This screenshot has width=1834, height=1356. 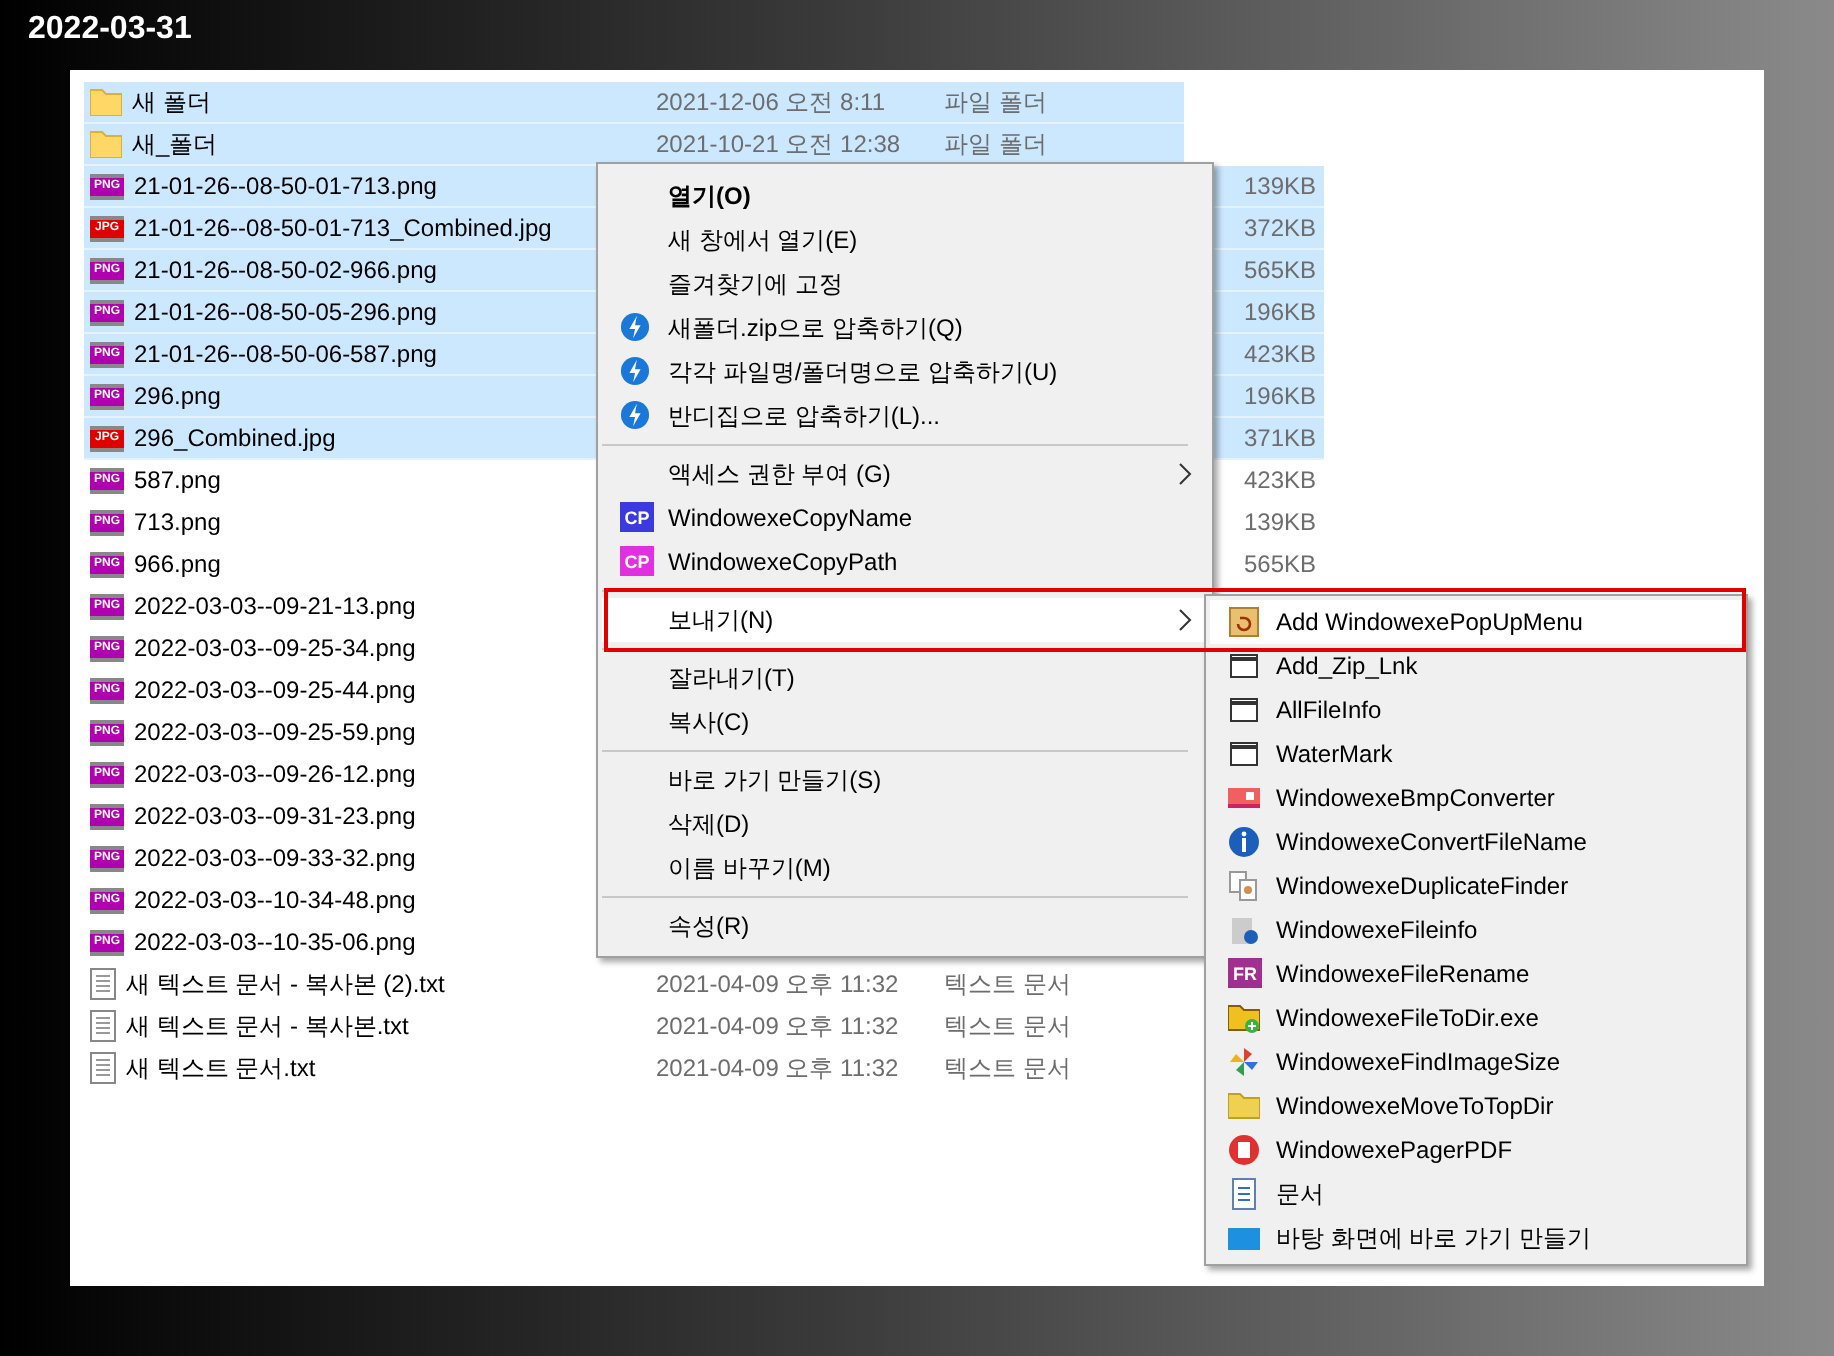 What do you see at coordinates (275, 774) in the screenshot?
I see `file-name: 2022-03-03--09-26-12.png` at bounding box center [275, 774].